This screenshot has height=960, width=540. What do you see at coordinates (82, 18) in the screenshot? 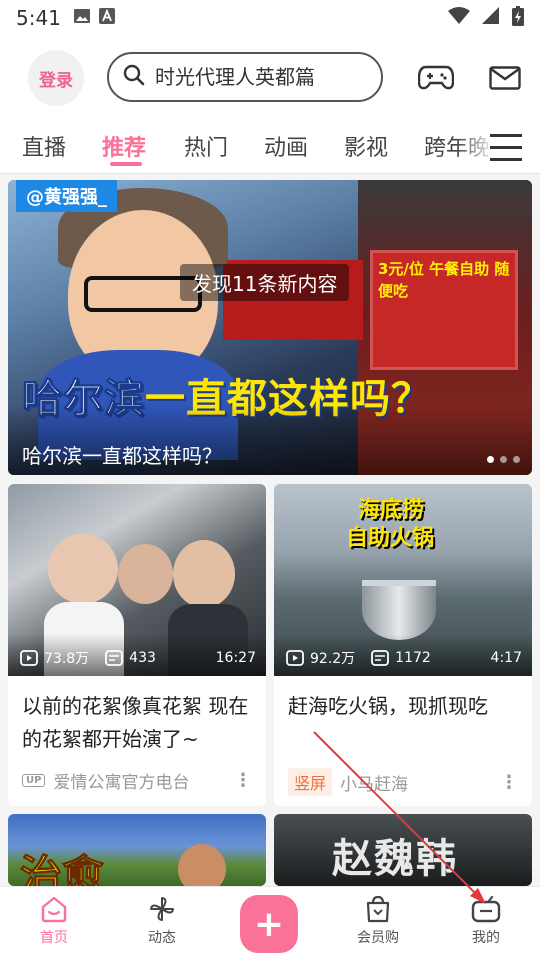
I see `image-notification-icon` at bounding box center [82, 18].